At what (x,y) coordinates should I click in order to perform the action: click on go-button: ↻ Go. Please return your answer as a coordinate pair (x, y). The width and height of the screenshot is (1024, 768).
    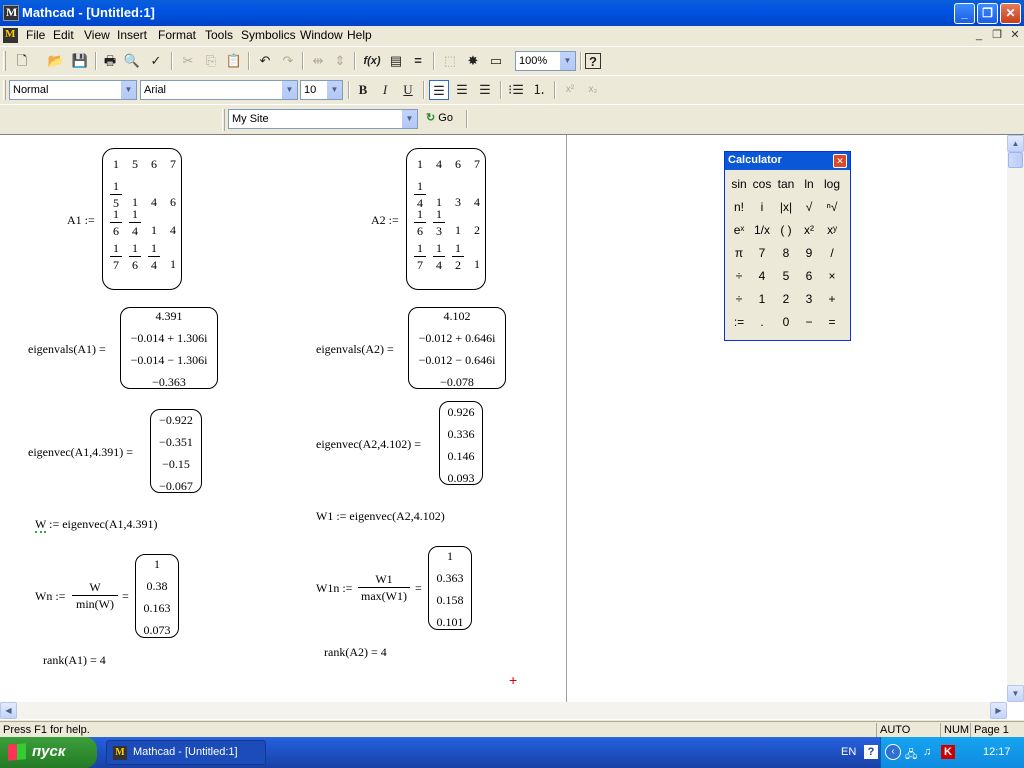
    Looking at the image, I should click on (439, 117).